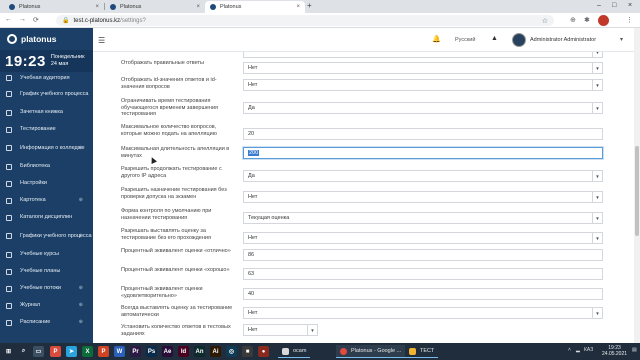 Image resolution: width=640 pixels, height=360 pixels. I want to click on browser-tab-1: Platonus ×, so click(54, 7).